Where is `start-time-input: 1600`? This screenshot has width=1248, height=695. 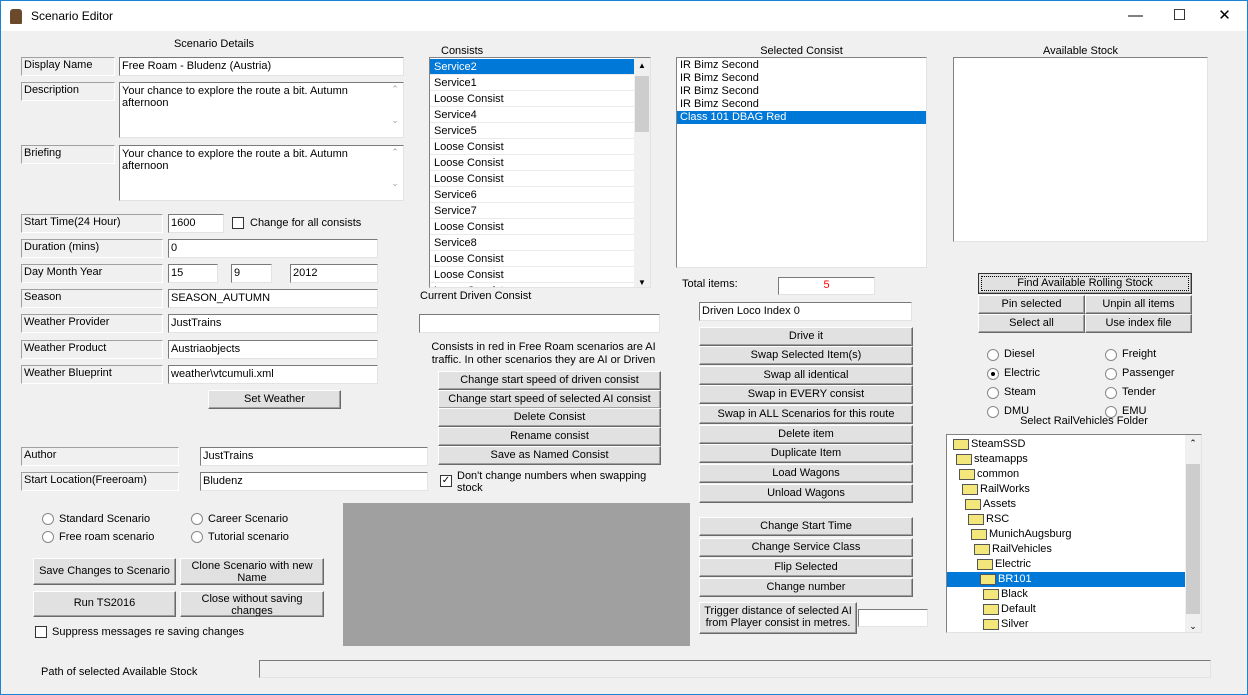 start-time-input: 1600 is located at coordinates (196, 223).